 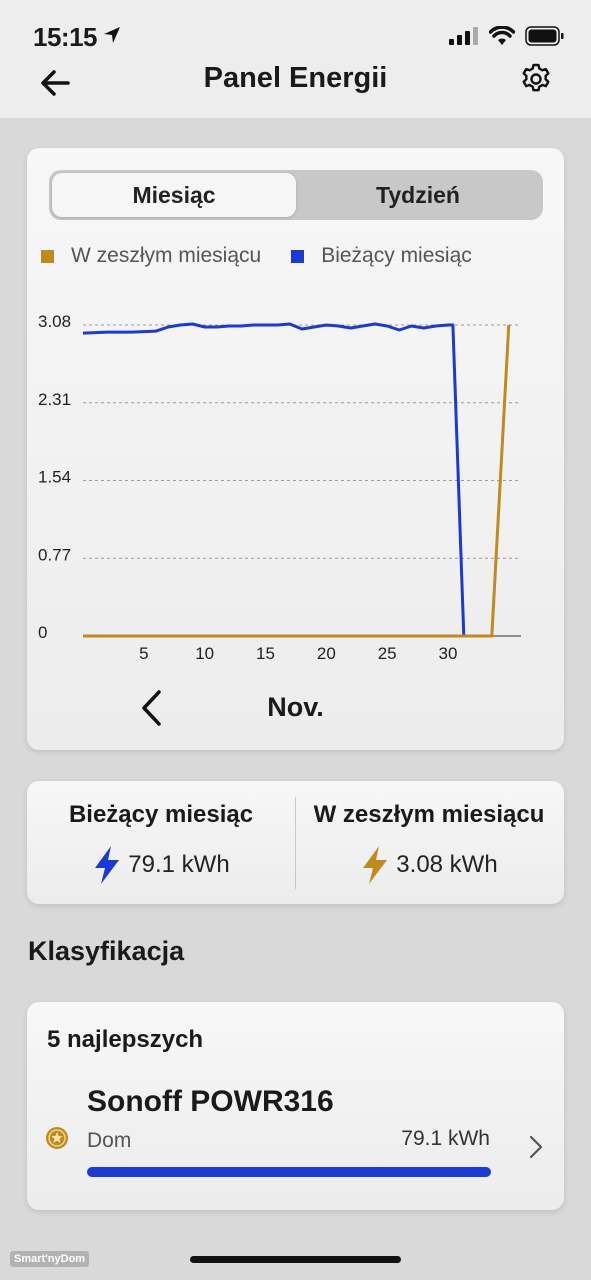 What do you see at coordinates (161, 814) in the screenshot?
I see `summary-current-title: Bieżący miesiąc` at bounding box center [161, 814].